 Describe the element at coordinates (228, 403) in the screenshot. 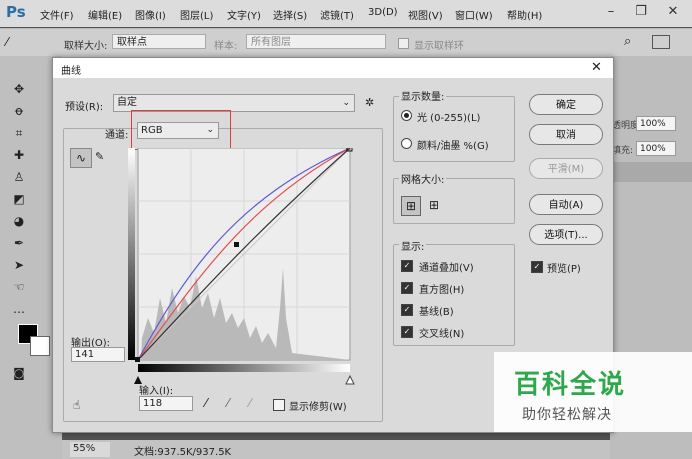

I see `gray-eyedropper-icon: ⁄` at that location.